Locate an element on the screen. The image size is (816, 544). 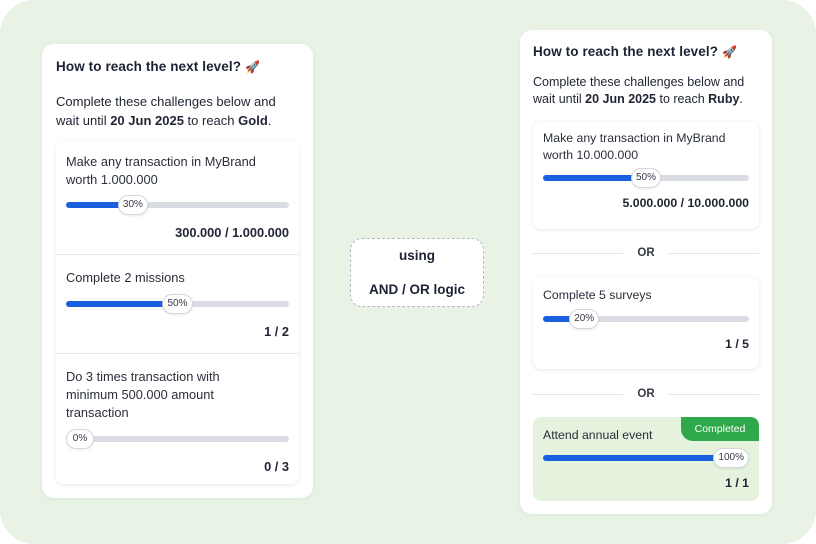
right-panel-title: How to reach the next level? 🚀 is located at coordinates (635, 51).